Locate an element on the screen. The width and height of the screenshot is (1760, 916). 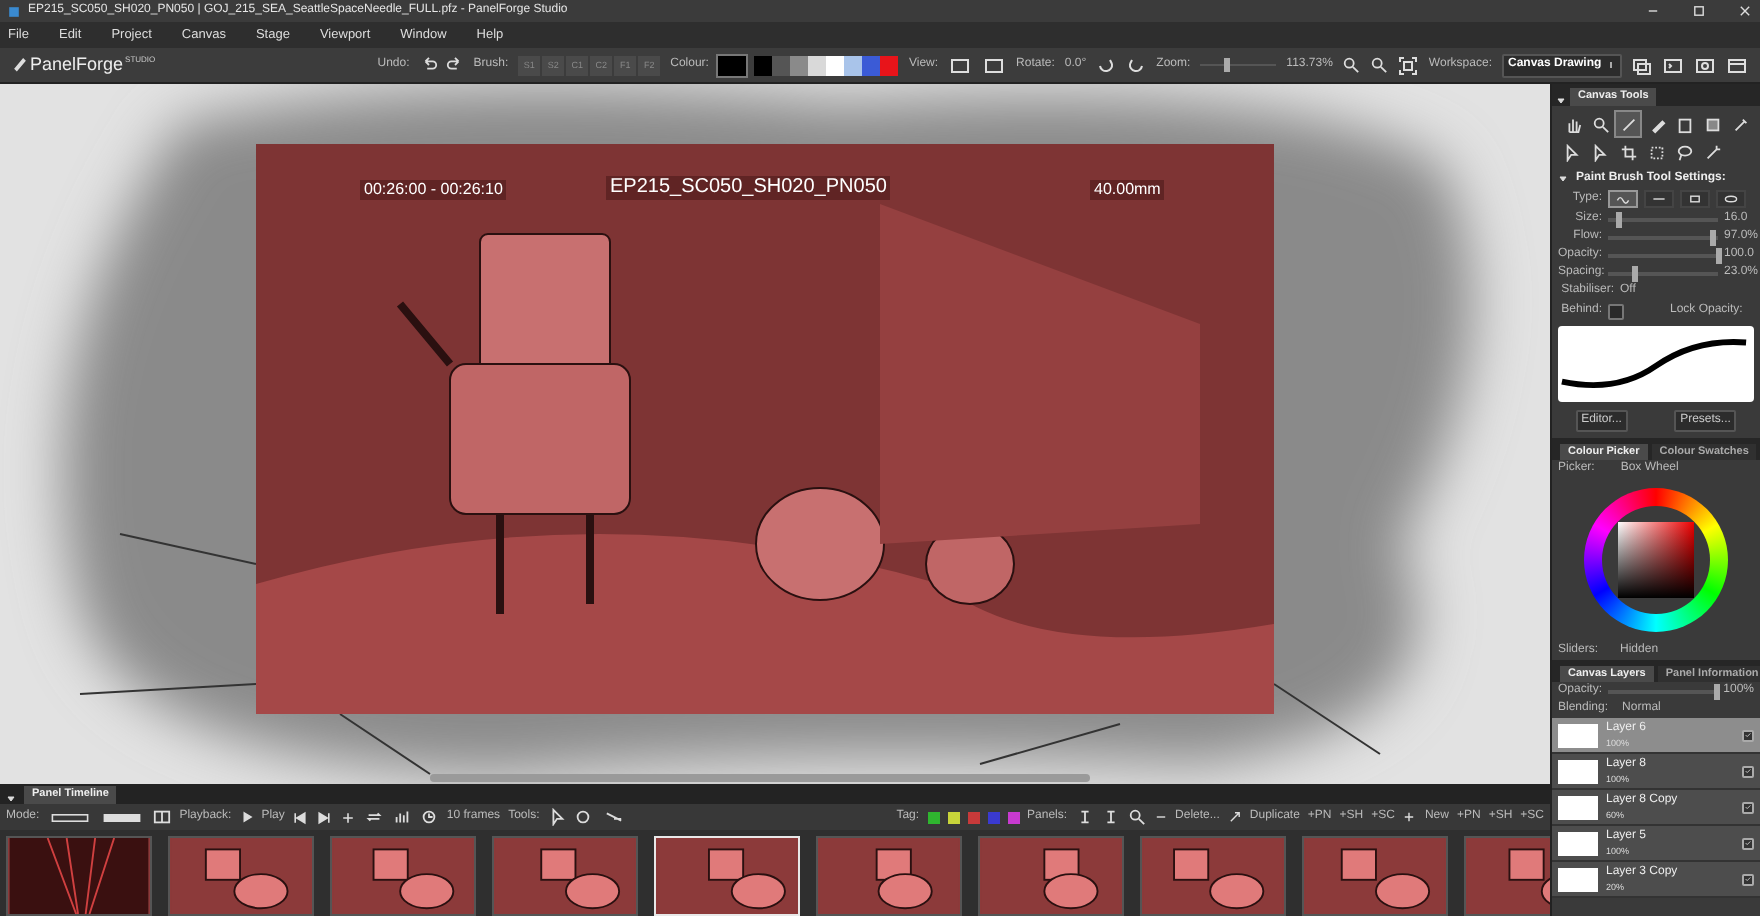
magnifier-tool-button is located at coordinates (1600, 124).